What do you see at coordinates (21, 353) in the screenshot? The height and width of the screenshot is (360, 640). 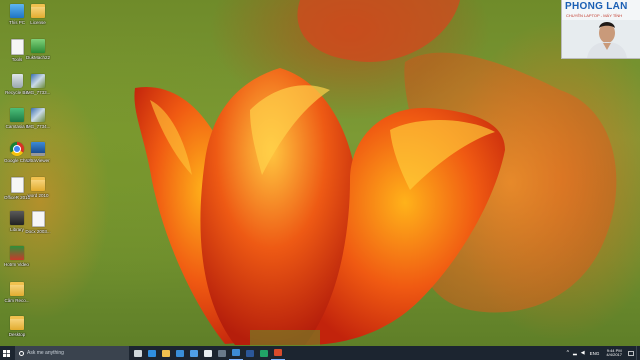 I see `search-icon` at bounding box center [21, 353].